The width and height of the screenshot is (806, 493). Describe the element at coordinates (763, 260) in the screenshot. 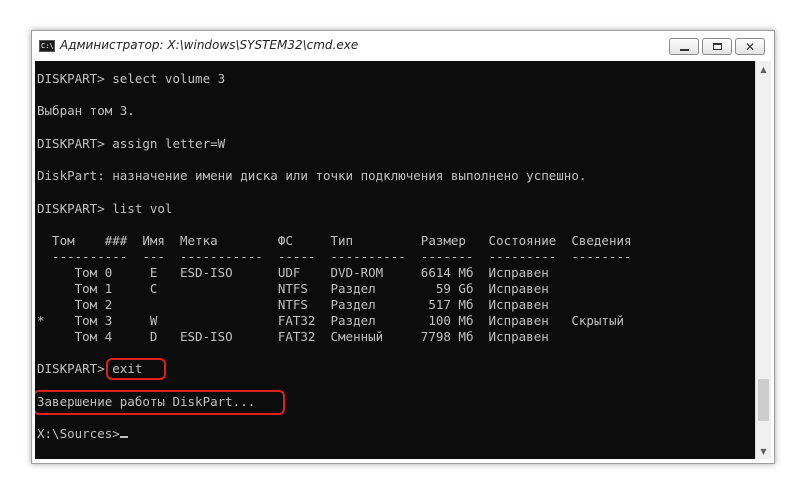

I see `vertical-scrollbar: ▲ ▼` at that location.